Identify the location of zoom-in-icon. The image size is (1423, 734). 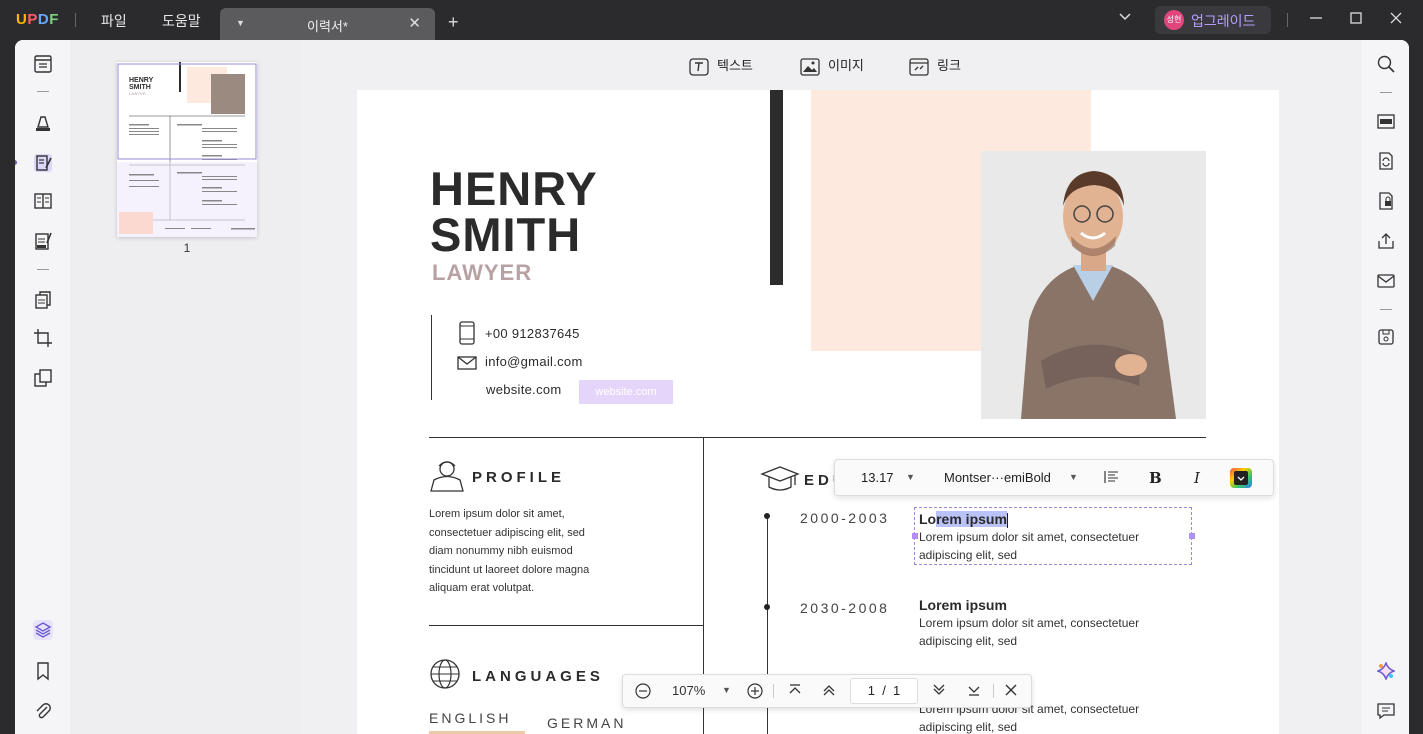
(755, 692).